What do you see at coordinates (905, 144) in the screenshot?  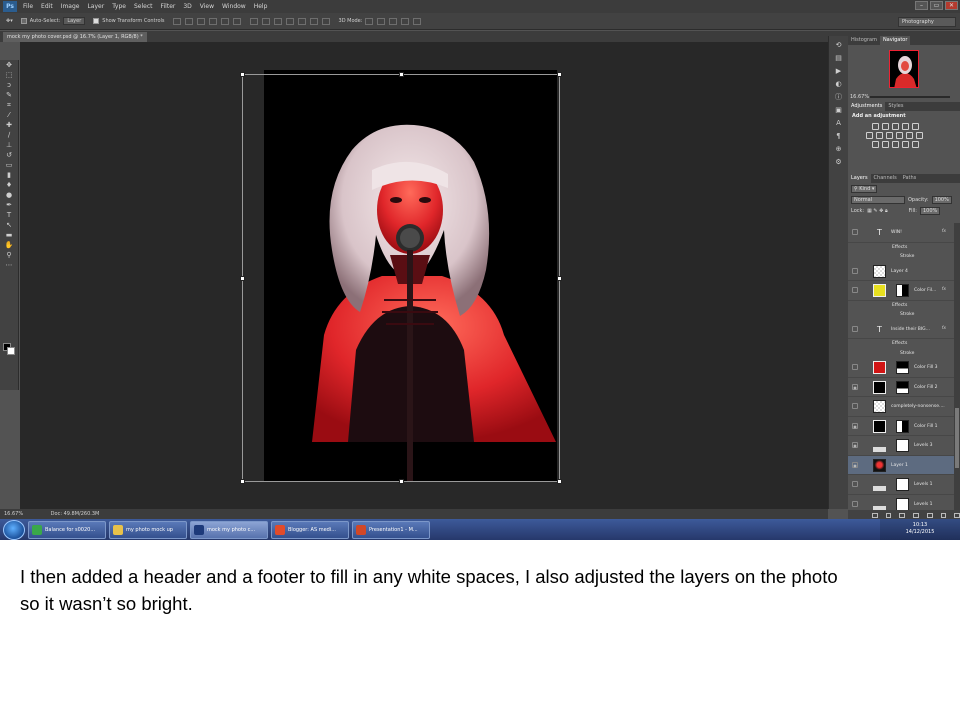 I see `gradient-map-adjust-icon` at bounding box center [905, 144].